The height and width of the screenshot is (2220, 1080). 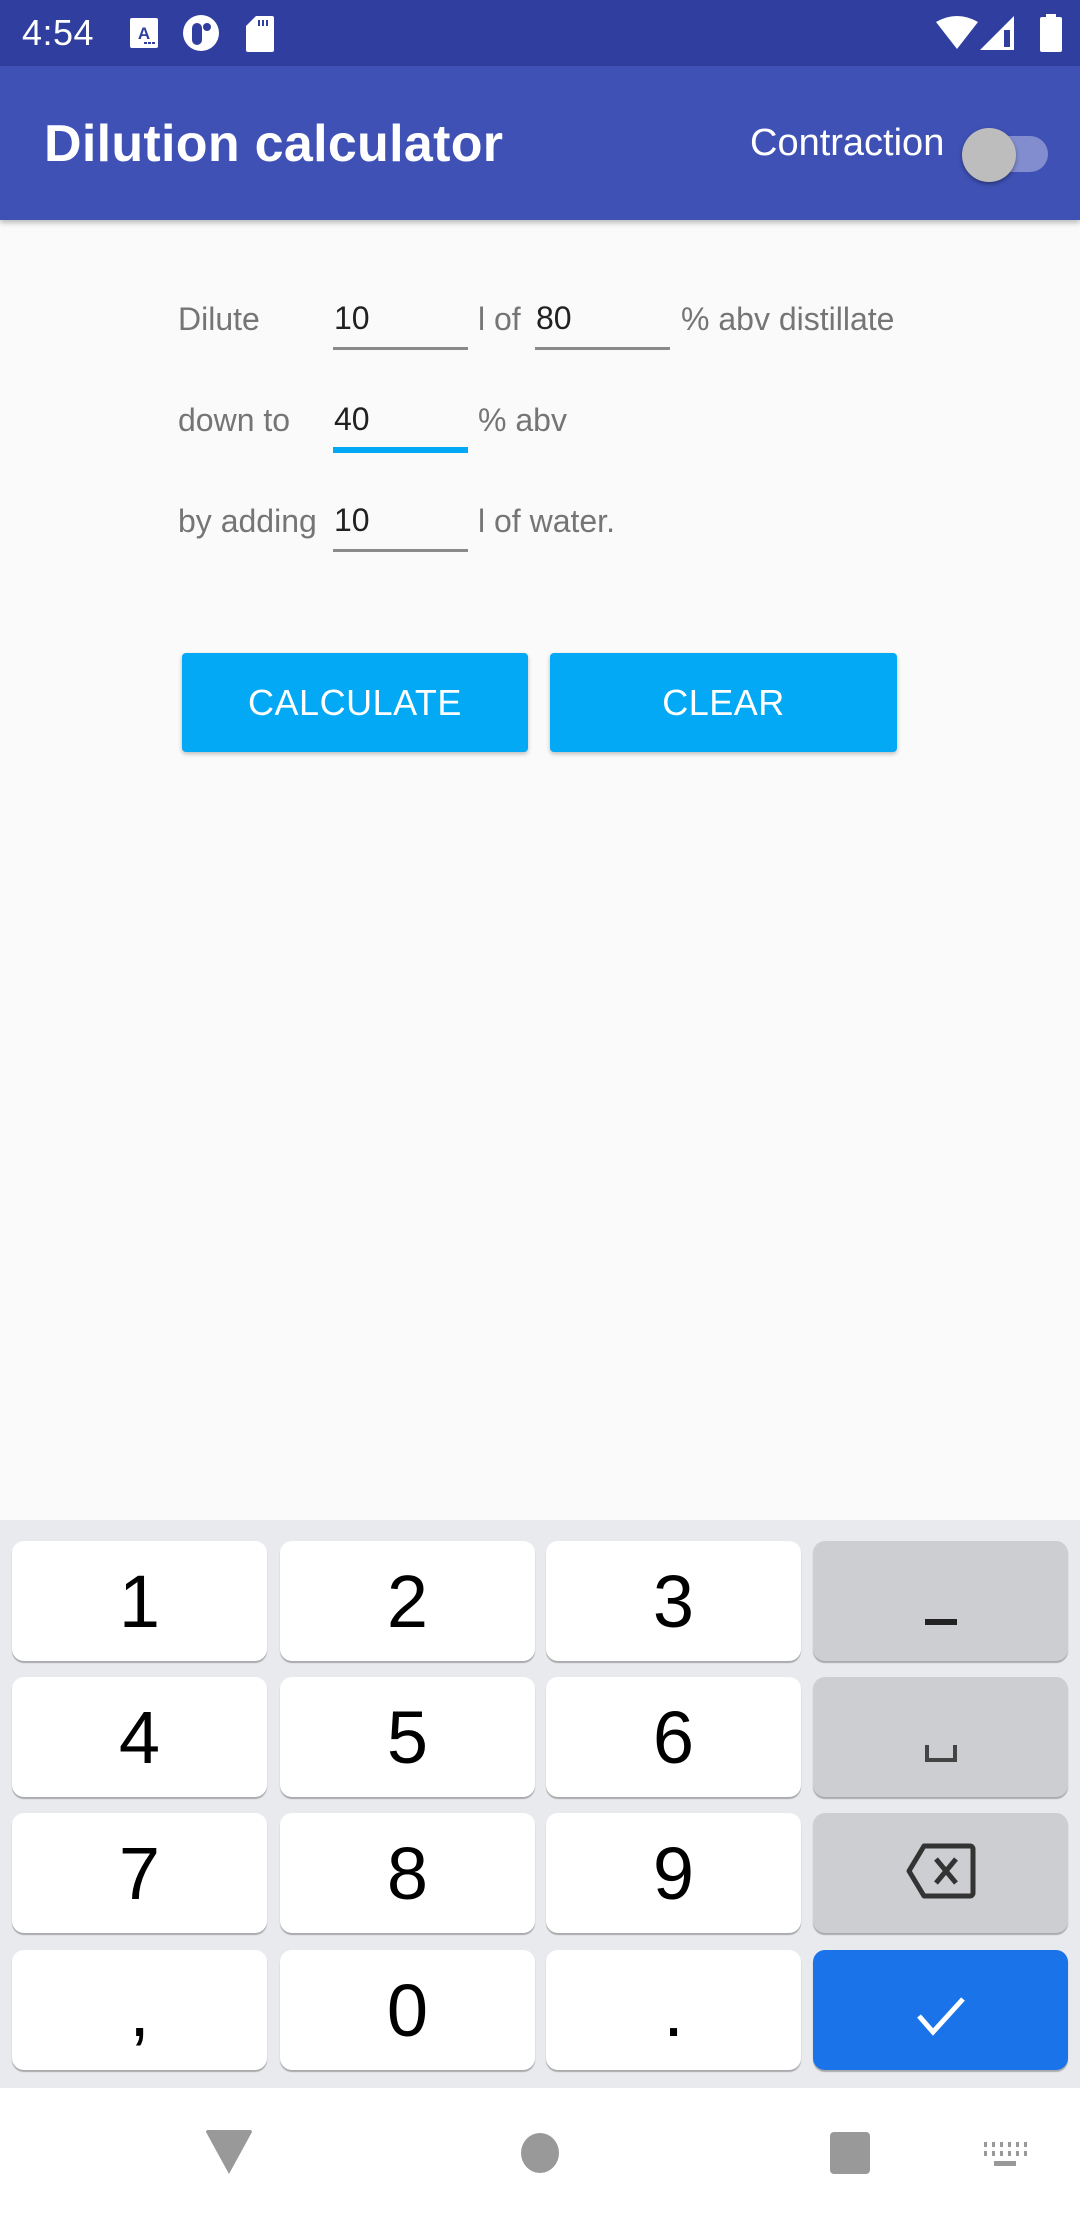 What do you see at coordinates (139, 1737) in the screenshot?
I see `key-4: 4` at bounding box center [139, 1737].